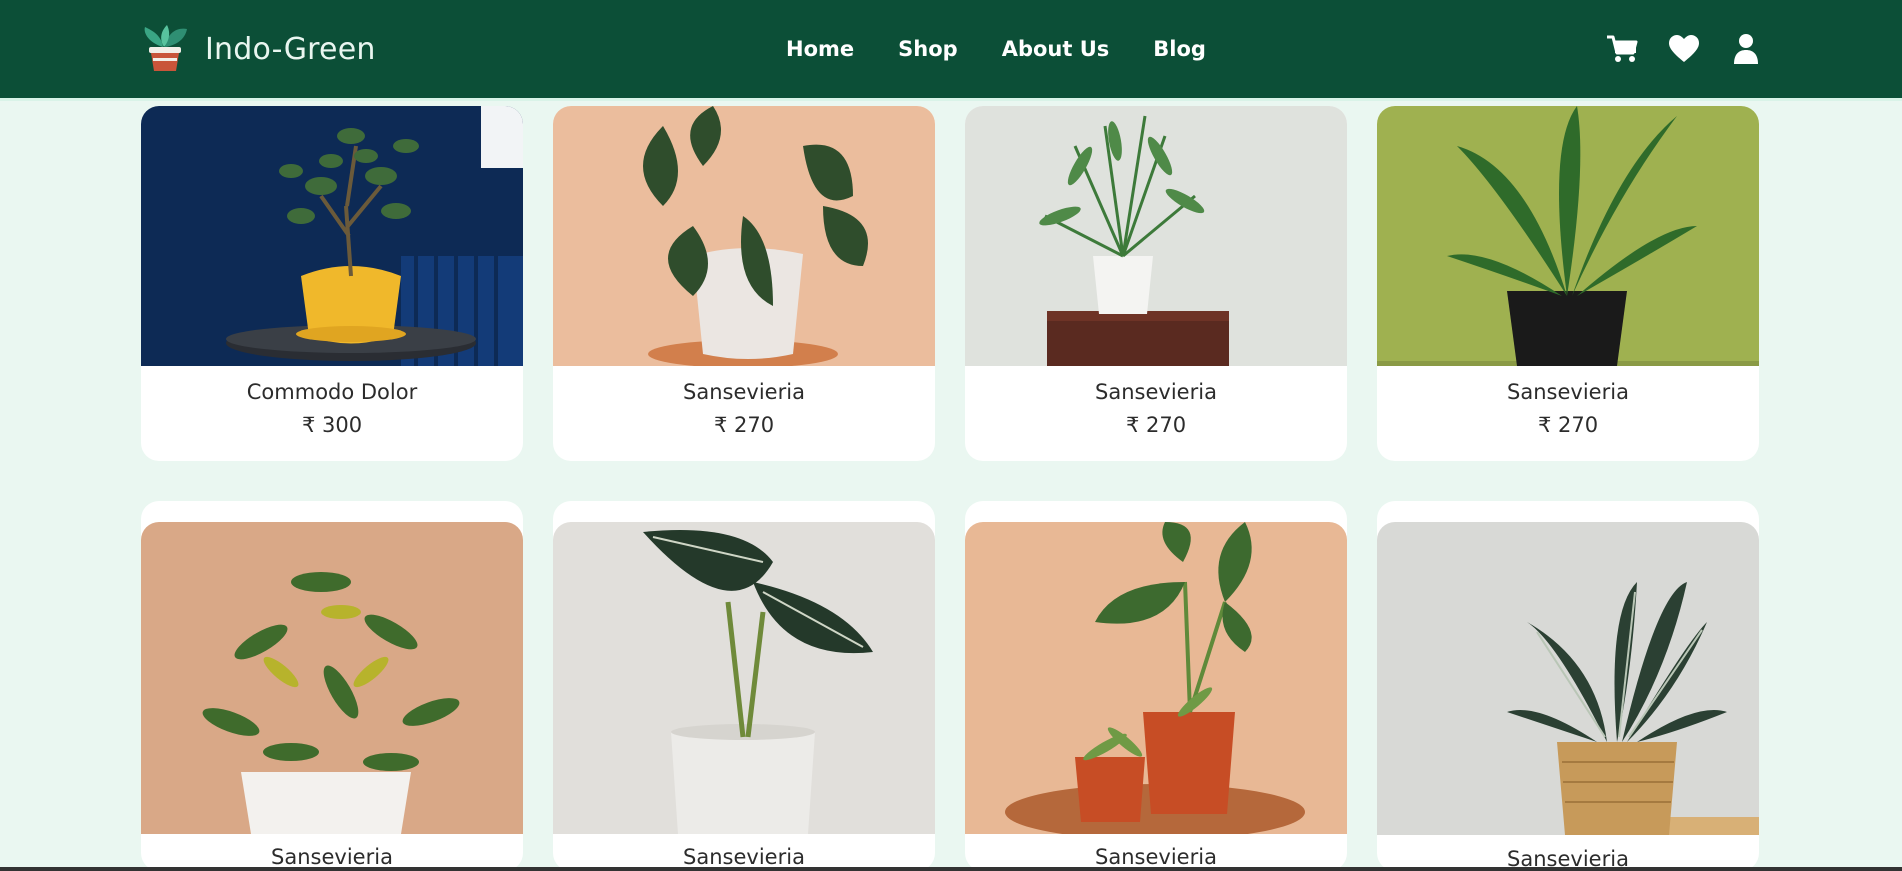 This screenshot has width=1902, height=871. What do you see at coordinates (290, 49) in the screenshot?
I see `brand-name: Indo-Green` at bounding box center [290, 49].